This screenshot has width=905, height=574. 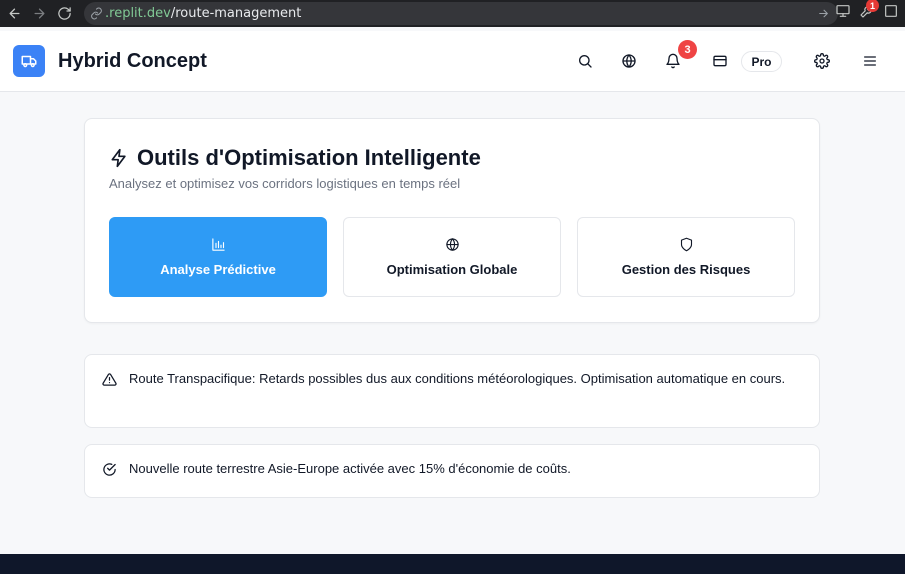 I want to click on monitor-icon, so click(x=843, y=11).